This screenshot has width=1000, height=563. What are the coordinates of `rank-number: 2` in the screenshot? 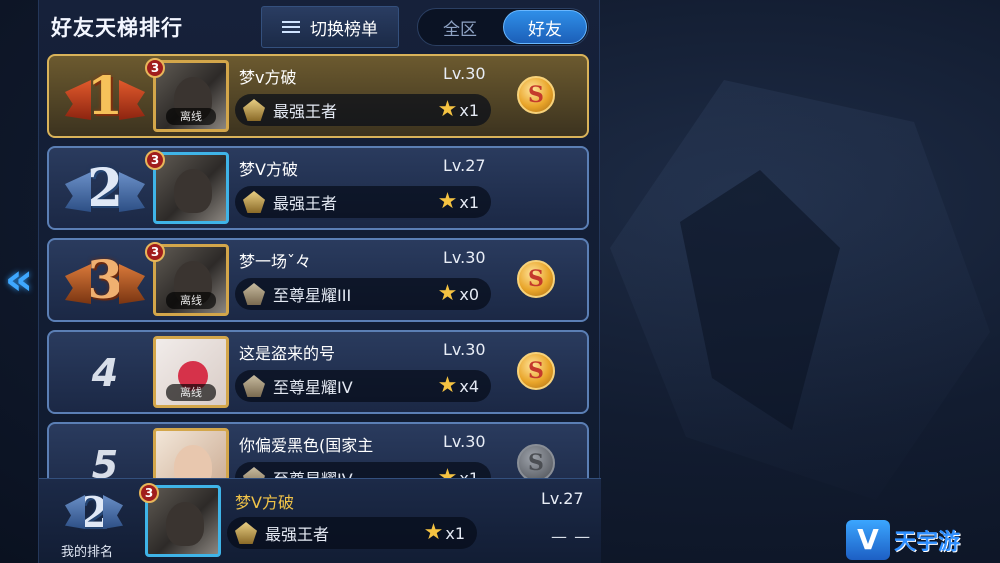 It's located at (105, 188).